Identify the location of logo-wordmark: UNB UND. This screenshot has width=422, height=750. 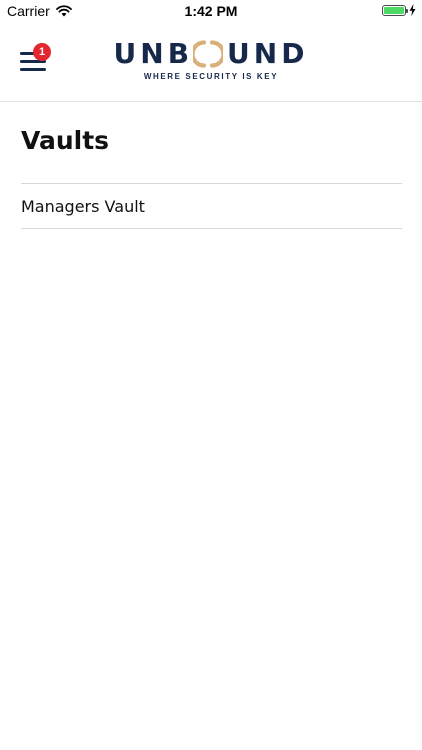
(211, 54).